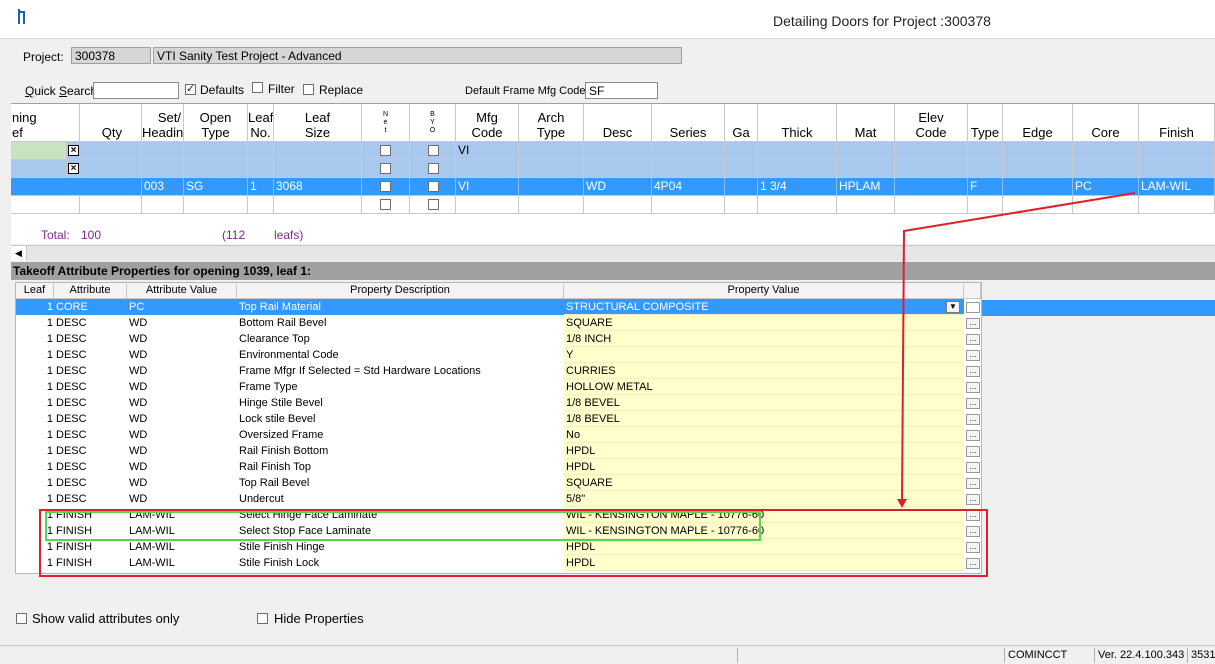  Describe the element at coordinates (607, 654) in the screenshot. I see `status-bar: COMINCCT Ver. 22.4.100.343 3531` at that location.